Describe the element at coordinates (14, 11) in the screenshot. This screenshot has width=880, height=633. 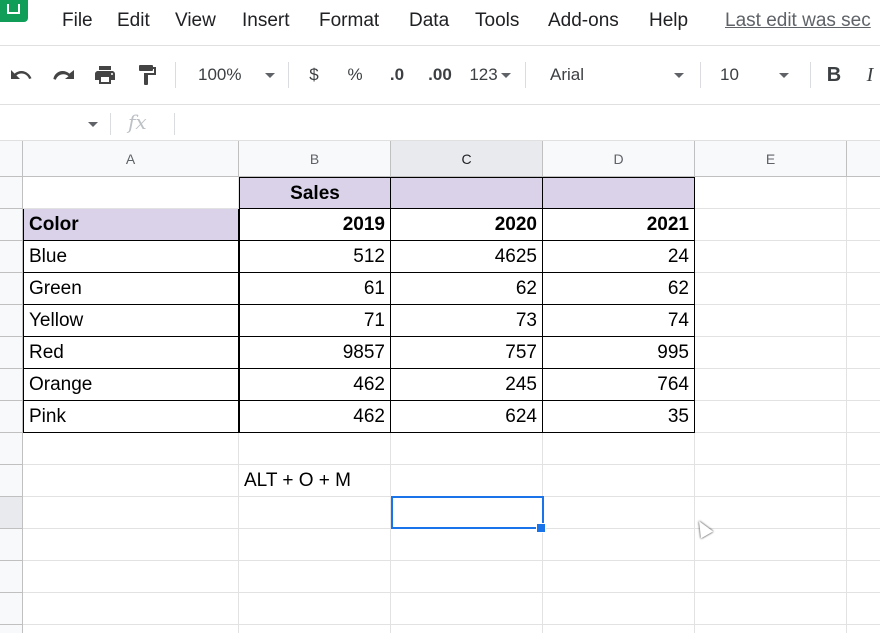
I see `sheets-logo-icon` at that location.